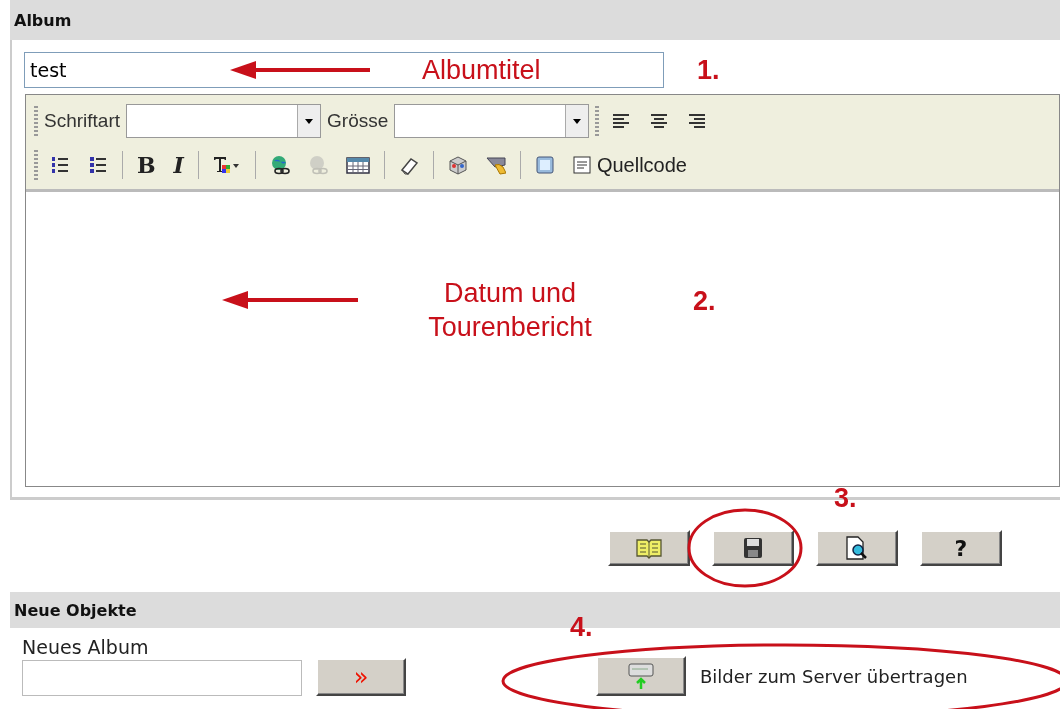 The image size is (1060, 709). Describe the element at coordinates (544, 165) in the screenshot. I see `window-icon` at that location.